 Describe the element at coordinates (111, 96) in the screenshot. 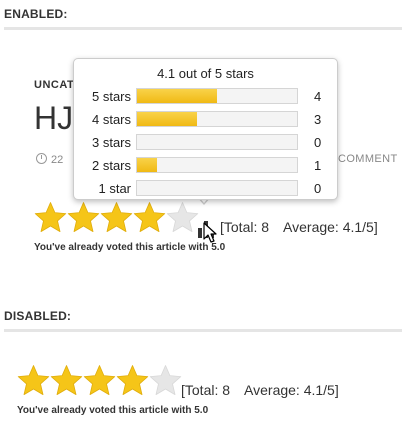

I see `tooltip-row-label: 5 stars` at that location.